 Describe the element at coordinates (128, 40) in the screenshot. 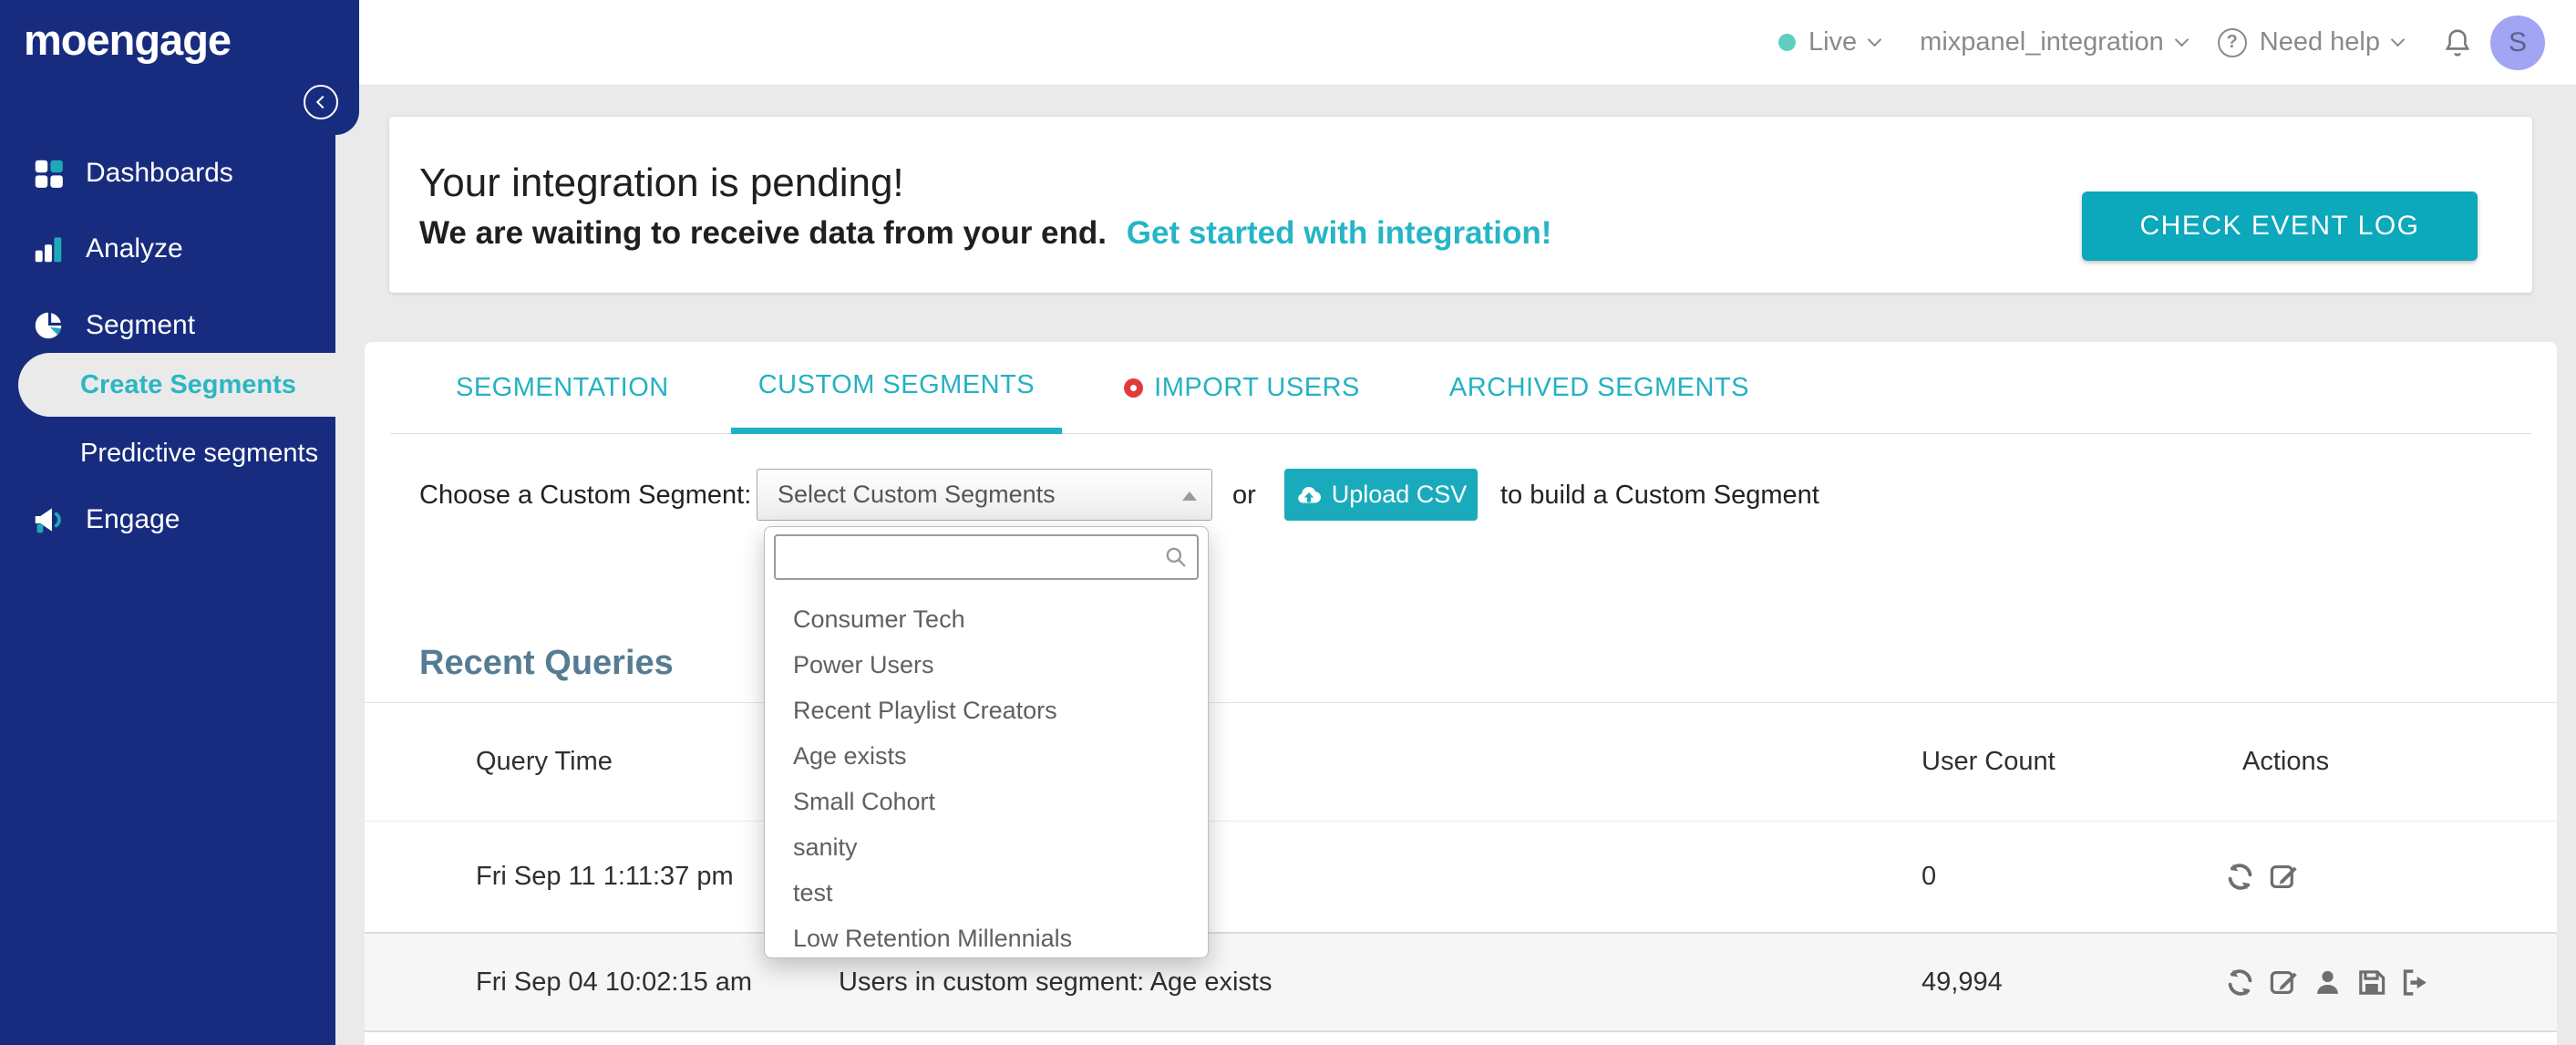

I see `app-logo: moengage` at that location.